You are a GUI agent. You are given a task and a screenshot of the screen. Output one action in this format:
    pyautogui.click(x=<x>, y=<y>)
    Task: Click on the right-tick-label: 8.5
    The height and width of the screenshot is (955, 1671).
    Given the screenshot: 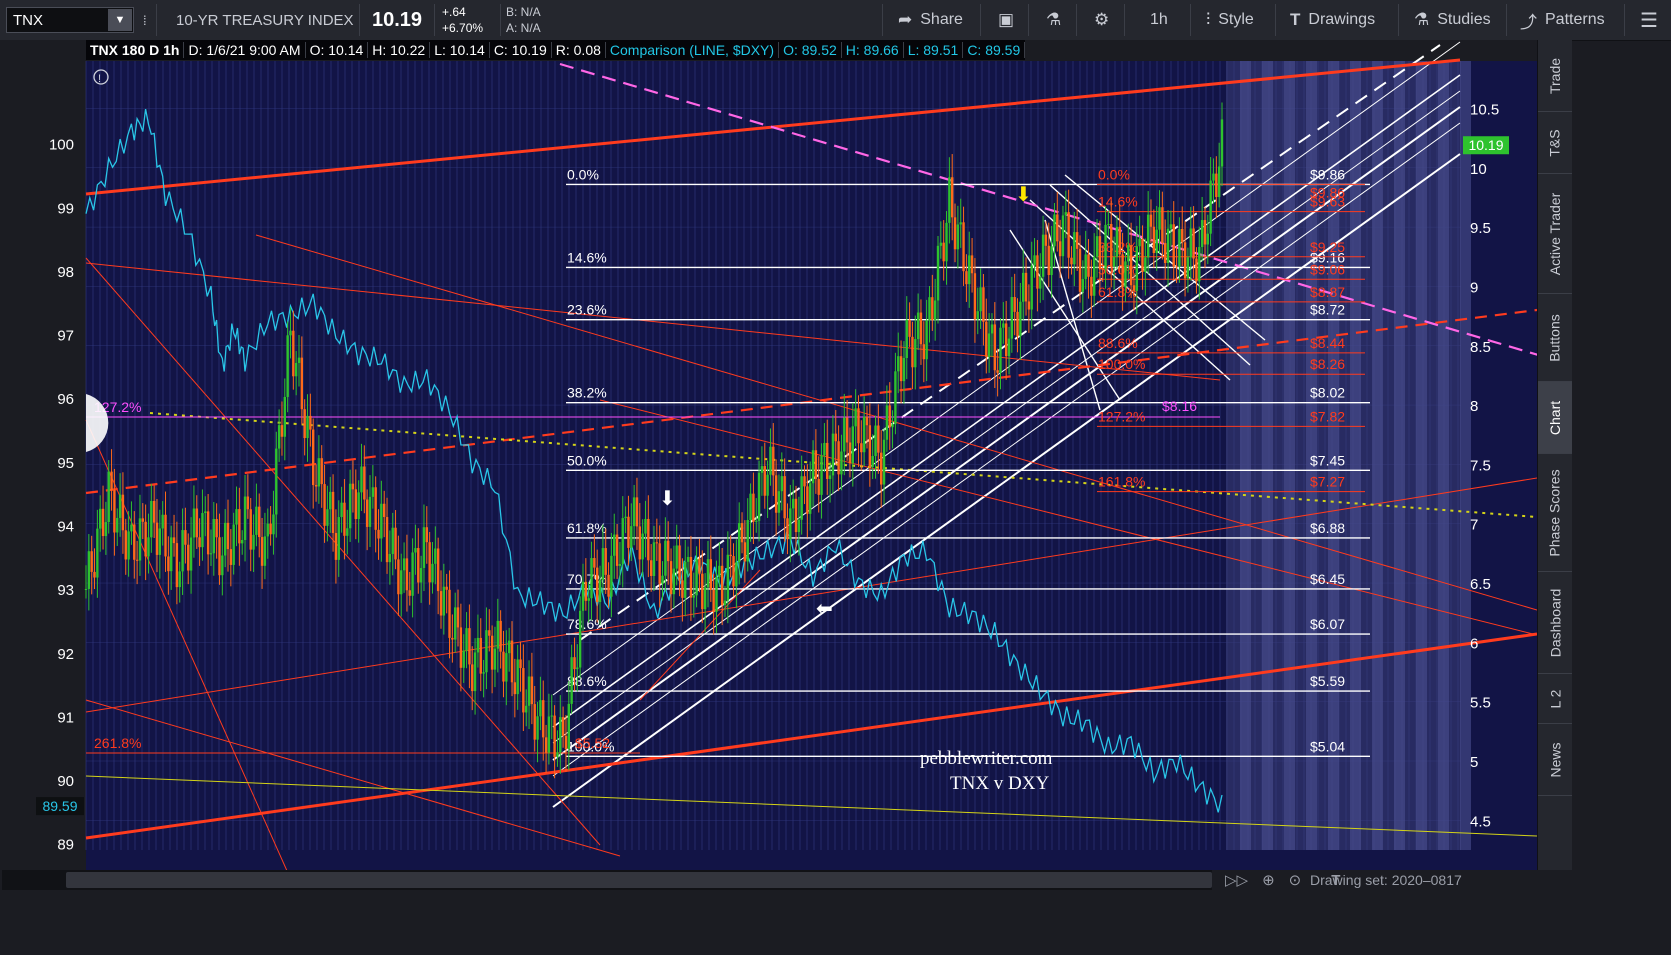 What is the action you would take?
    pyautogui.click(x=1480, y=347)
    